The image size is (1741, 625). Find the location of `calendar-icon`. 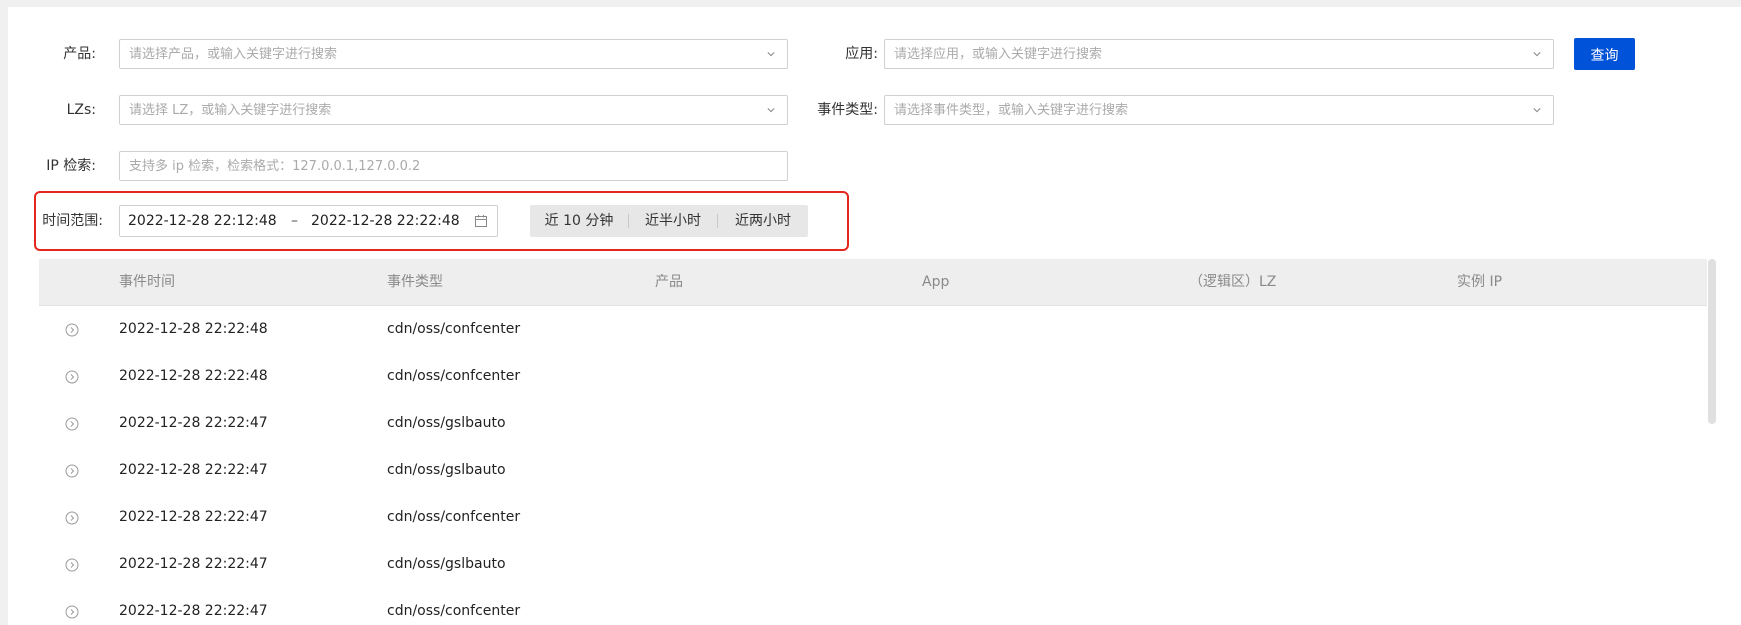

calendar-icon is located at coordinates (481, 221).